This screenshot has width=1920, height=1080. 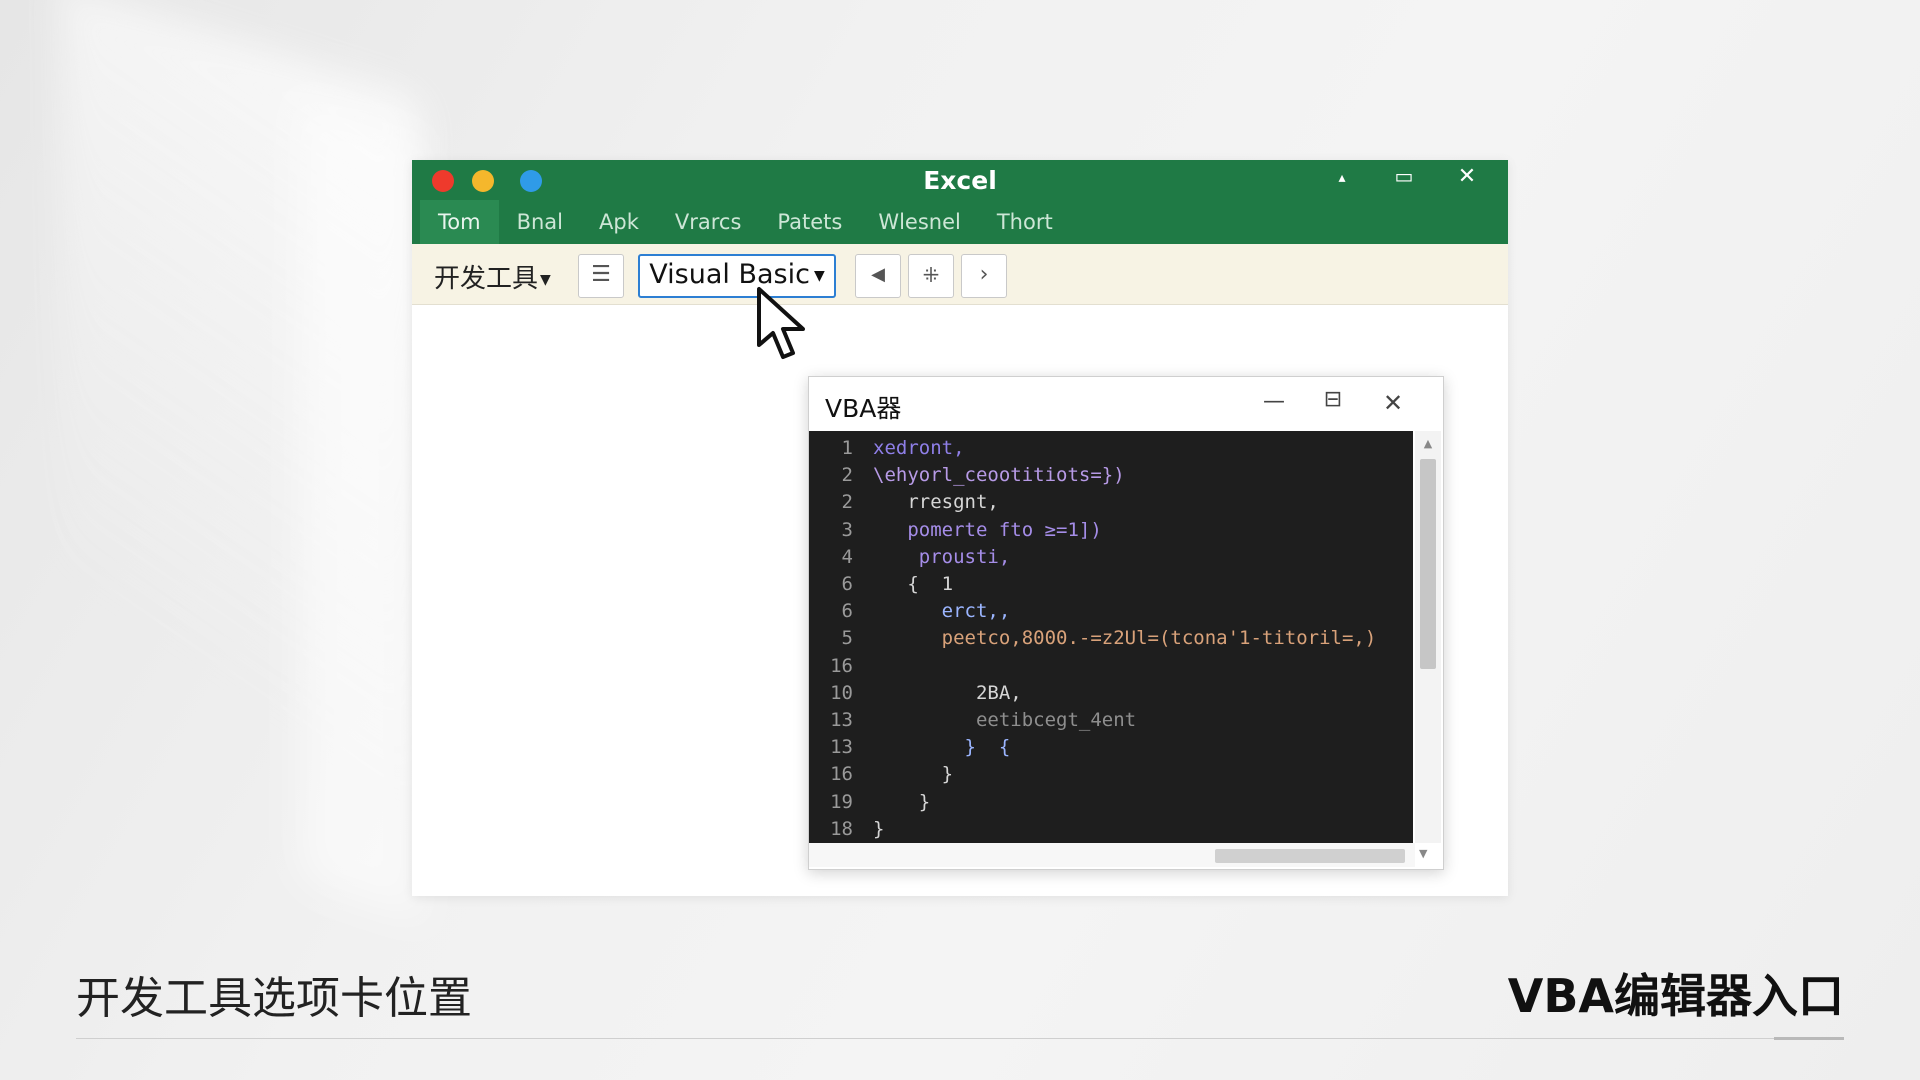 I want to click on vertical-scrollbar: ▲, so click(x=1428, y=637).